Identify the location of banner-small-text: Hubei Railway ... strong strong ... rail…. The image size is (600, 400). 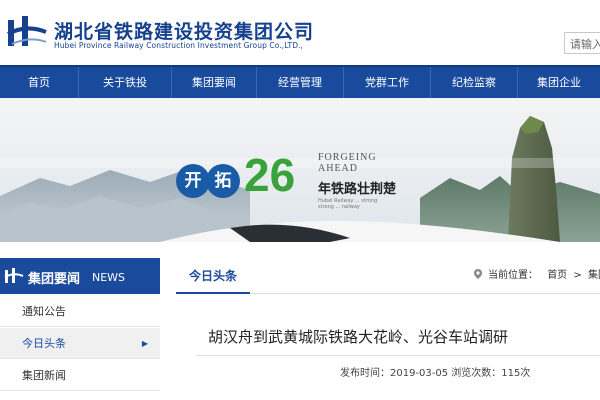
(347, 204).